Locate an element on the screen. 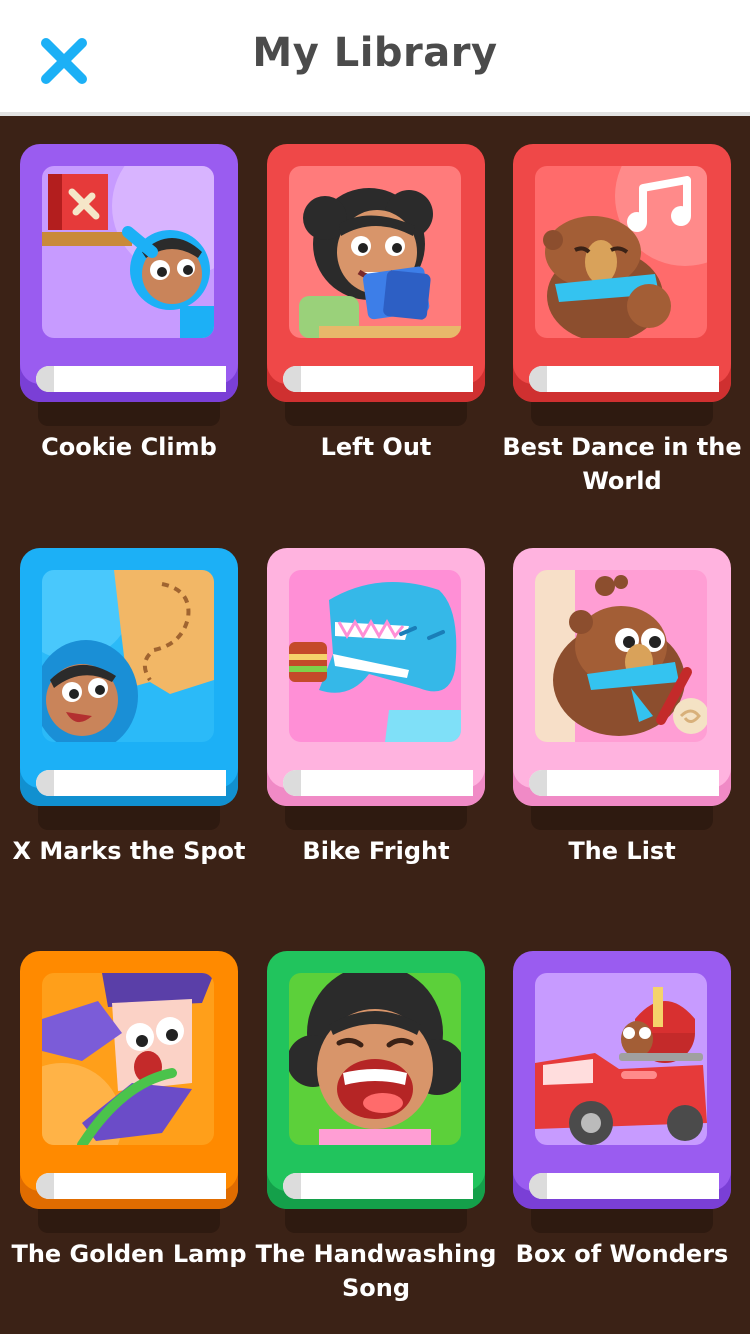 The width and height of the screenshot is (750, 1334). handwashing-song-cover-art is located at coordinates (375, 1059).